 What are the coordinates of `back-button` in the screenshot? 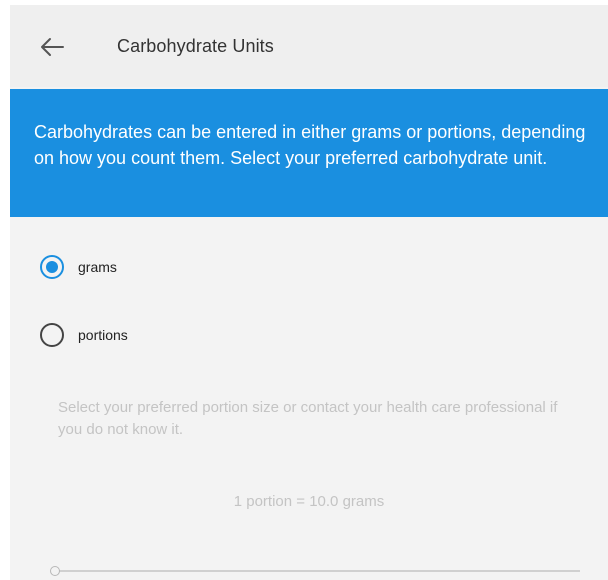 It's located at (52, 47).